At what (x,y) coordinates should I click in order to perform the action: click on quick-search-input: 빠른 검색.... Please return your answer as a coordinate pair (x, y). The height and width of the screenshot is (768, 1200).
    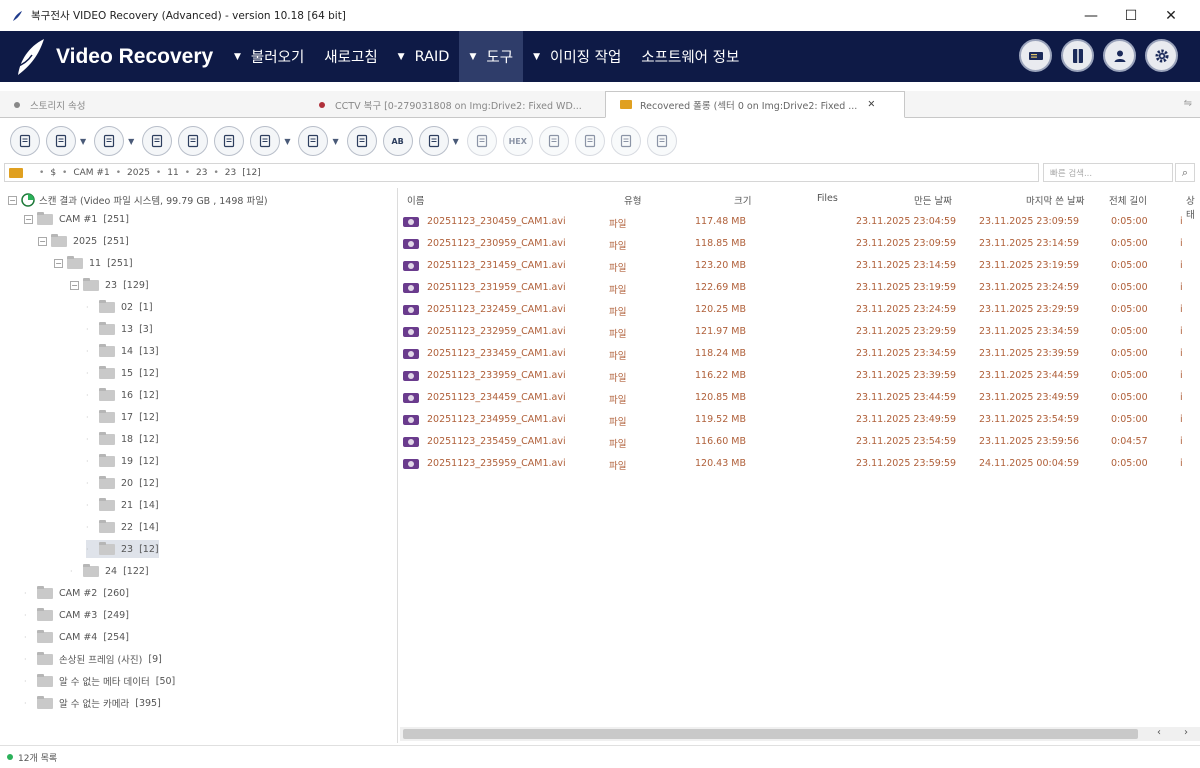
    Looking at the image, I should click on (1108, 172).